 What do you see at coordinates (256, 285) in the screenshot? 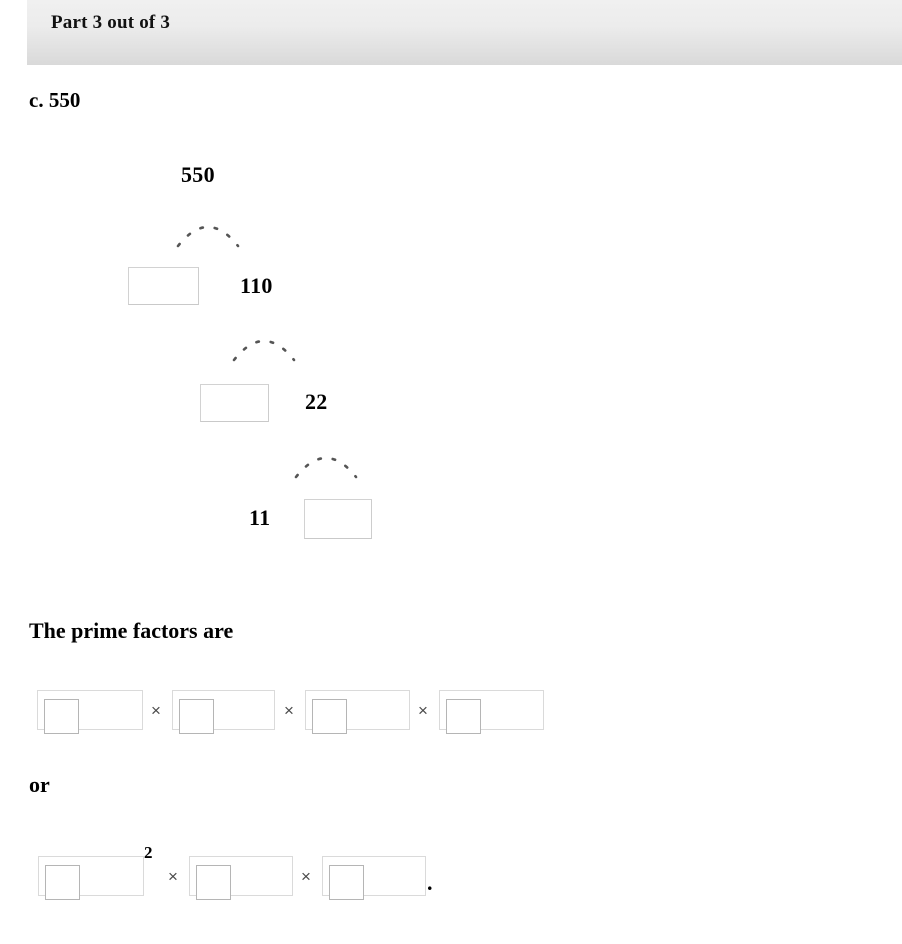
I see `tree-number-level1: 110` at bounding box center [256, 285].